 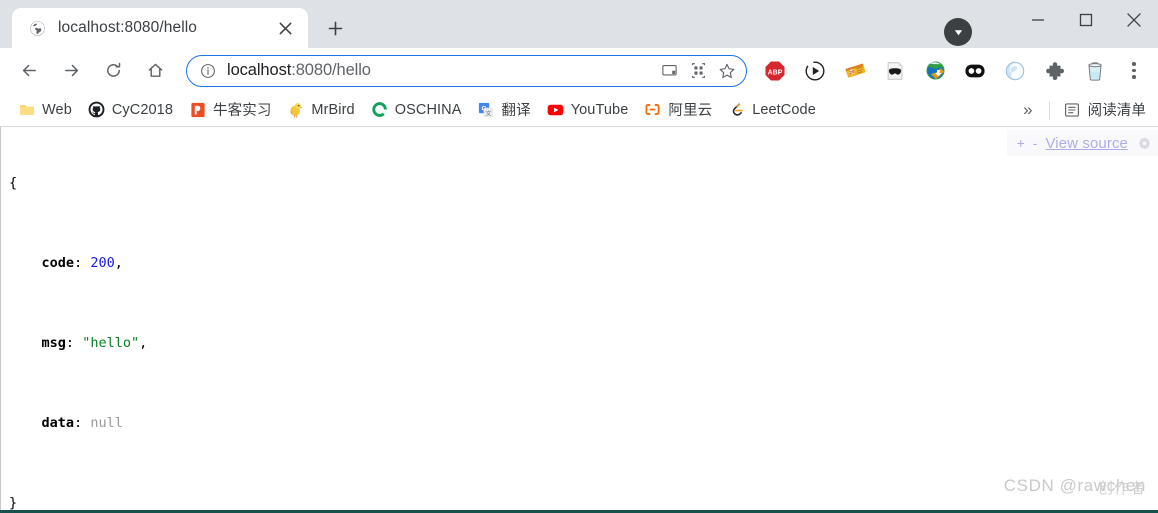 What do you see at coordinates (1038, 20) in the screenshot?
I see `minimize-button` at bounding box center [1038, 20].